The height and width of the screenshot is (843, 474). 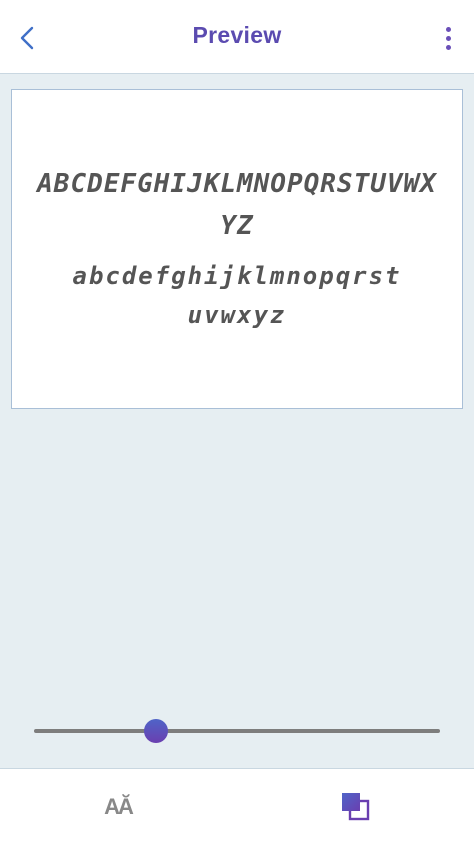 I want to click on more-vertical-icon, so click(x=448, y=29).